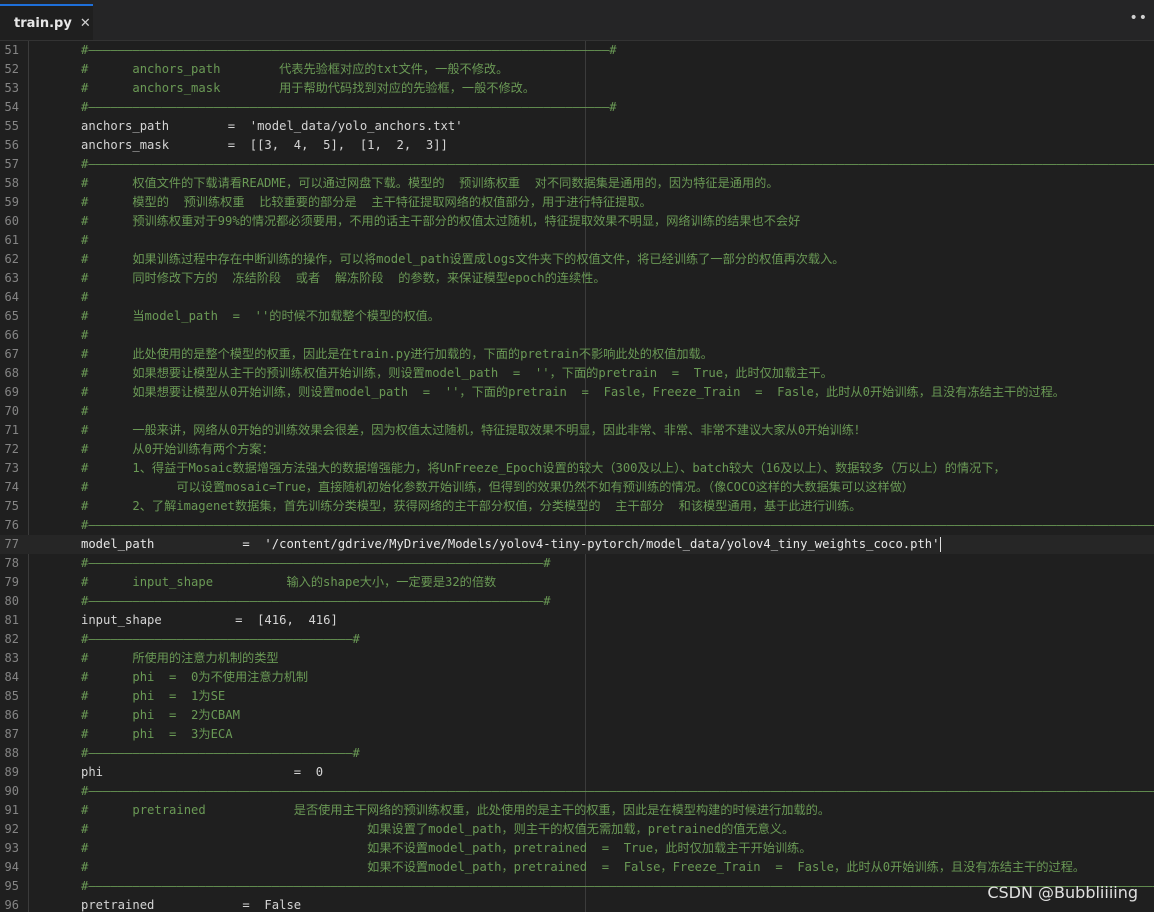 The width and height of the screenshot is (1154, 912). What do you see at coordinates (577, 335) in the screenshot?
I see `code-line-66: 66 #` at bounding box center [577, 335].